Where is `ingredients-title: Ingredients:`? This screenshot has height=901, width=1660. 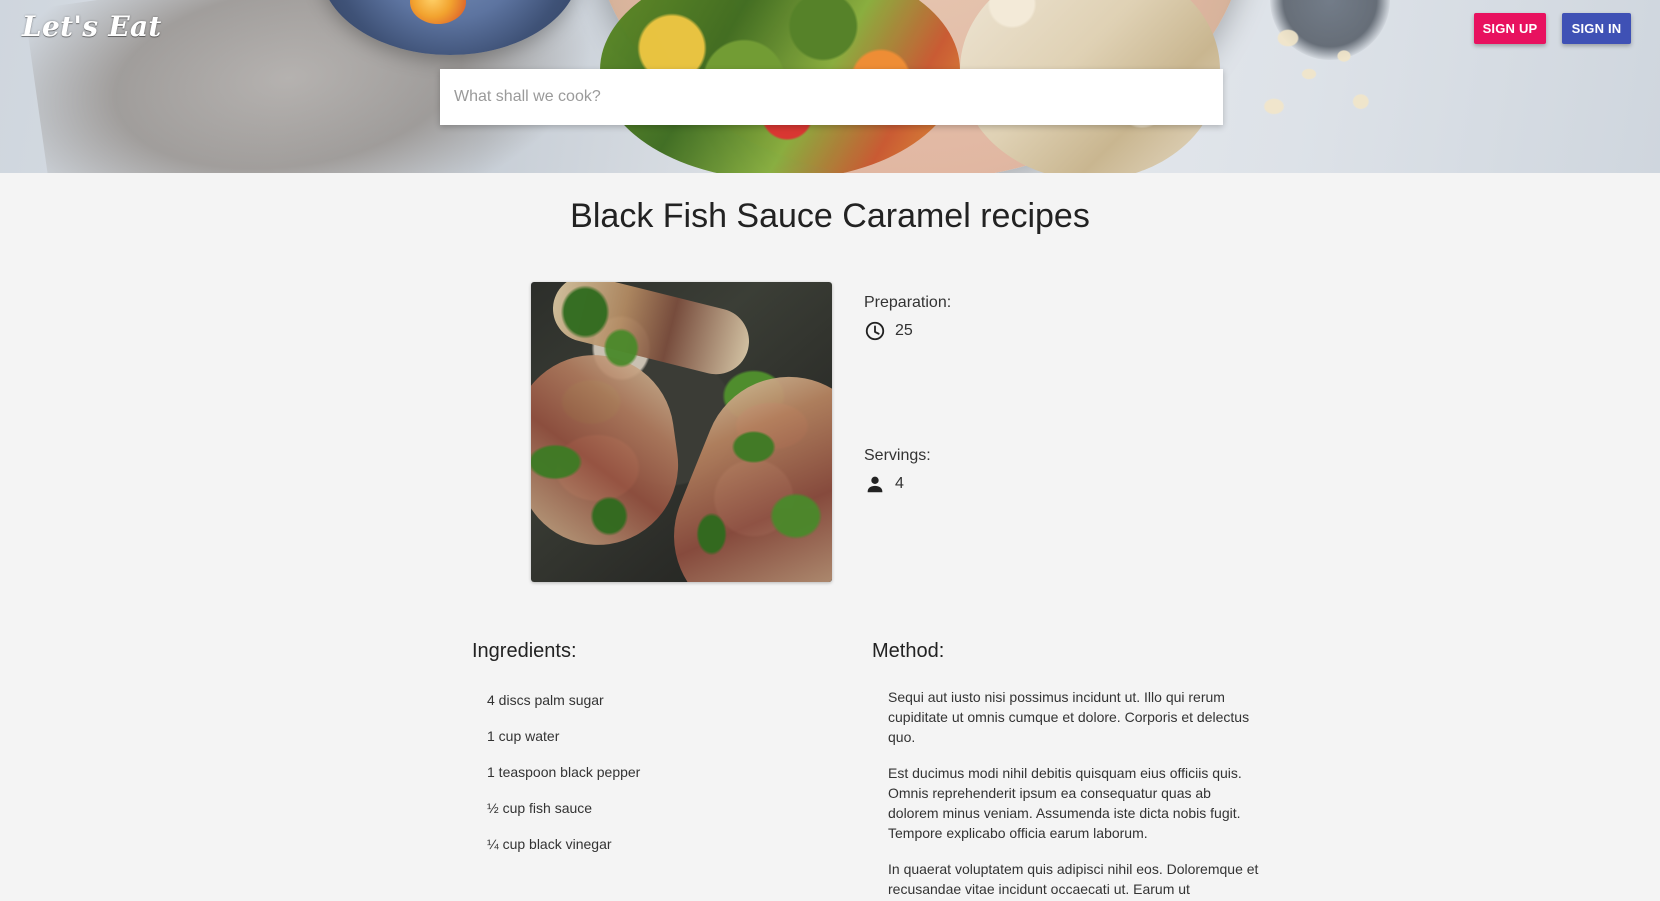
ingredients-title: Ingredients: is located at coordinates (524, 651).